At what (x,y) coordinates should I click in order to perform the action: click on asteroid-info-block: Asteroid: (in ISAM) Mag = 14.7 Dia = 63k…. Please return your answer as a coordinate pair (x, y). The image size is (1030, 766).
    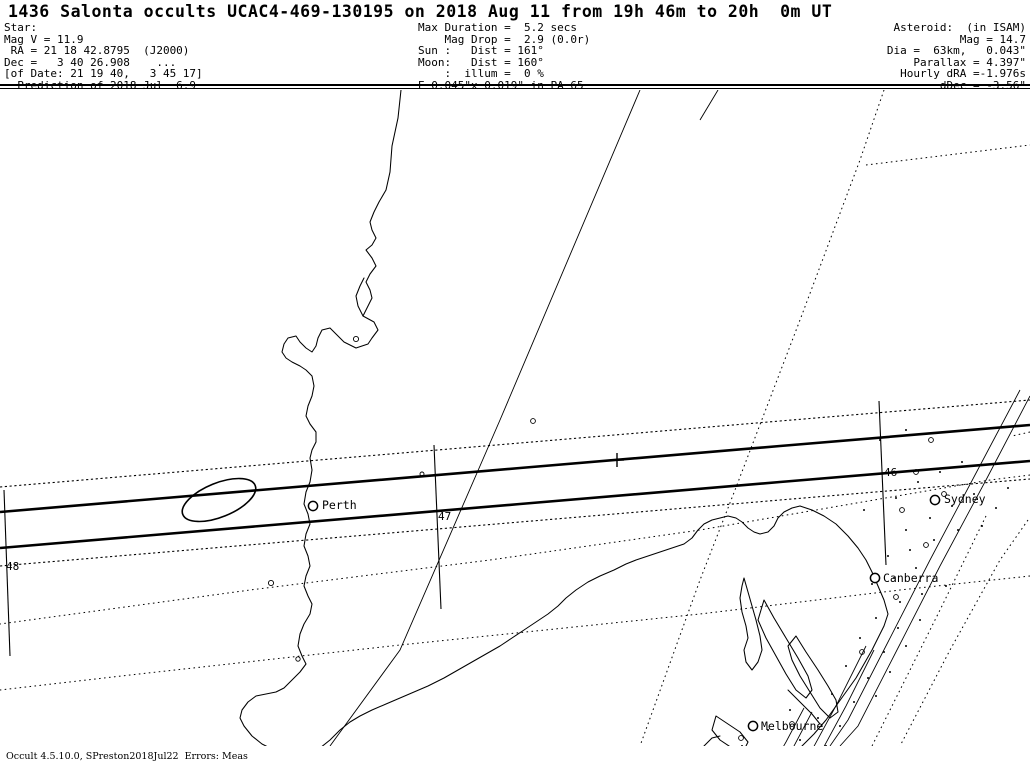
    Looking at the image, I should click on (956, 56).